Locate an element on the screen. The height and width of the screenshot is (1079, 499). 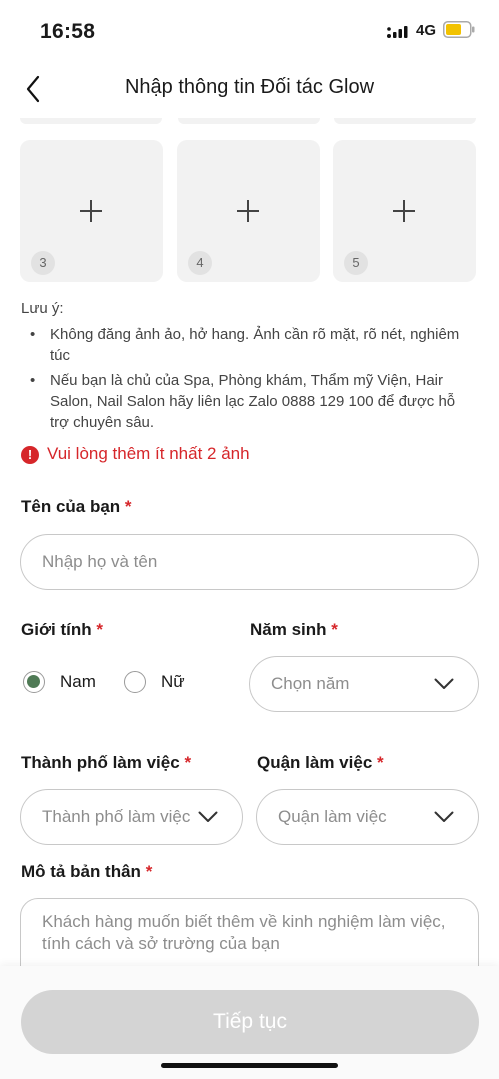
home-indicator is located at coordinates (249, 1065).